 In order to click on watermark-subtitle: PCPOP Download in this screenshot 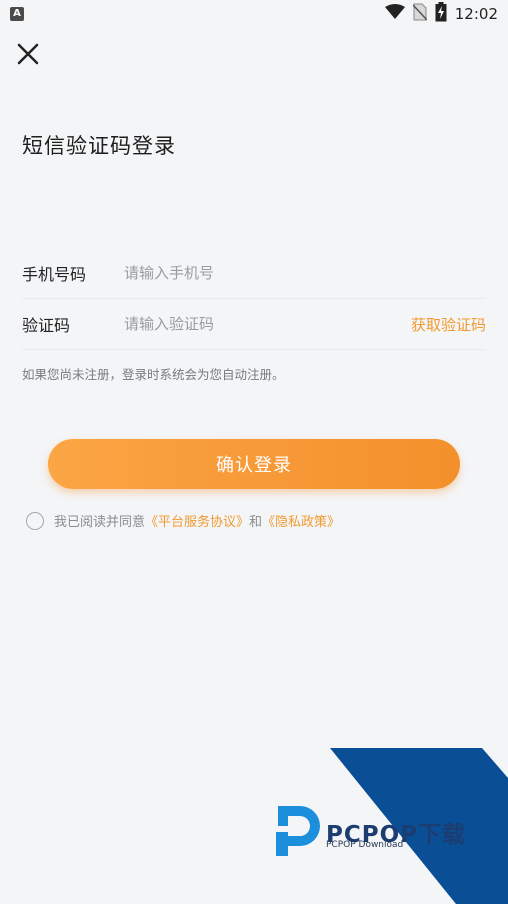, I will do `click(365, 845)`.